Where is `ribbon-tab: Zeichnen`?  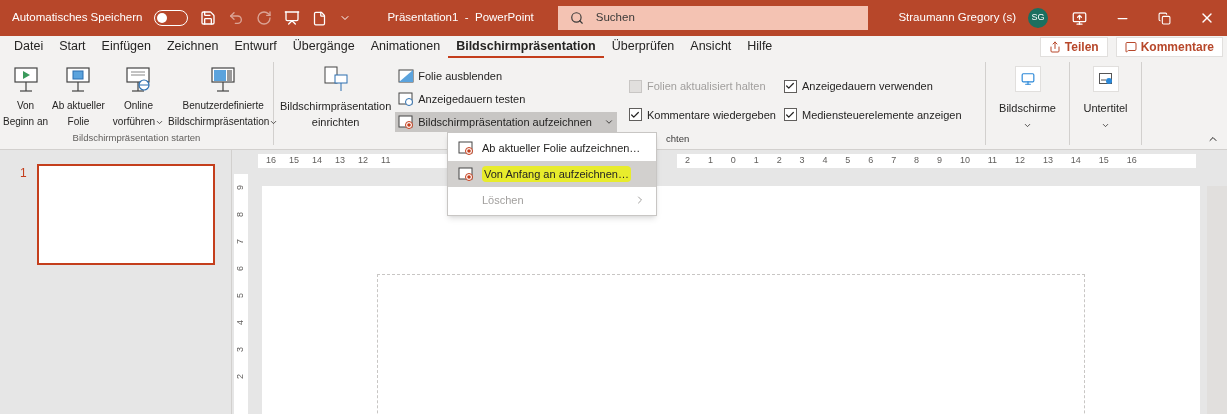 ribbon-tab: Zeichnen is located at coordinates (192, 47).